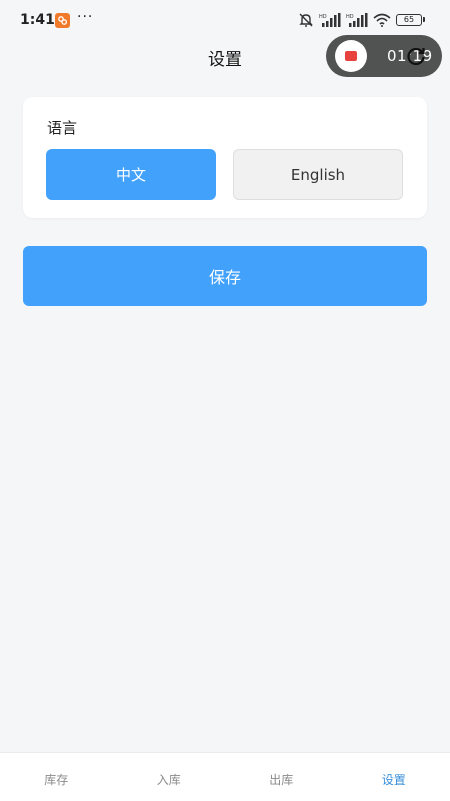 The height and width of the screenshot is (801, 450). I want to click on screen-recorder-overlay: 01:19, so click(384, 56).